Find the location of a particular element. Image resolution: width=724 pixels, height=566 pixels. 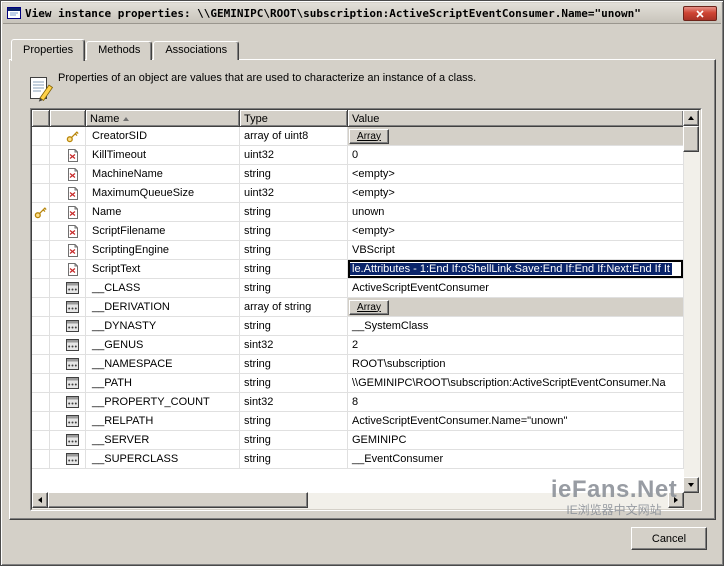

table-row: __GENUS sint32 2 is located at coordinates (358, 345).